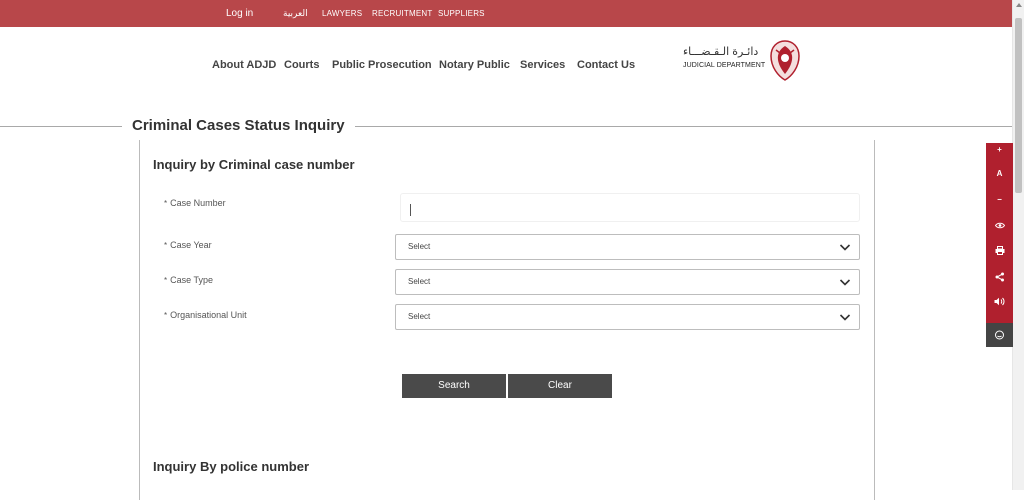  What do you see at coordinates (231, 466) in the screenshot?
I see `section-title-police-number: Inquiry By police number` at bounding box center [231, 466].